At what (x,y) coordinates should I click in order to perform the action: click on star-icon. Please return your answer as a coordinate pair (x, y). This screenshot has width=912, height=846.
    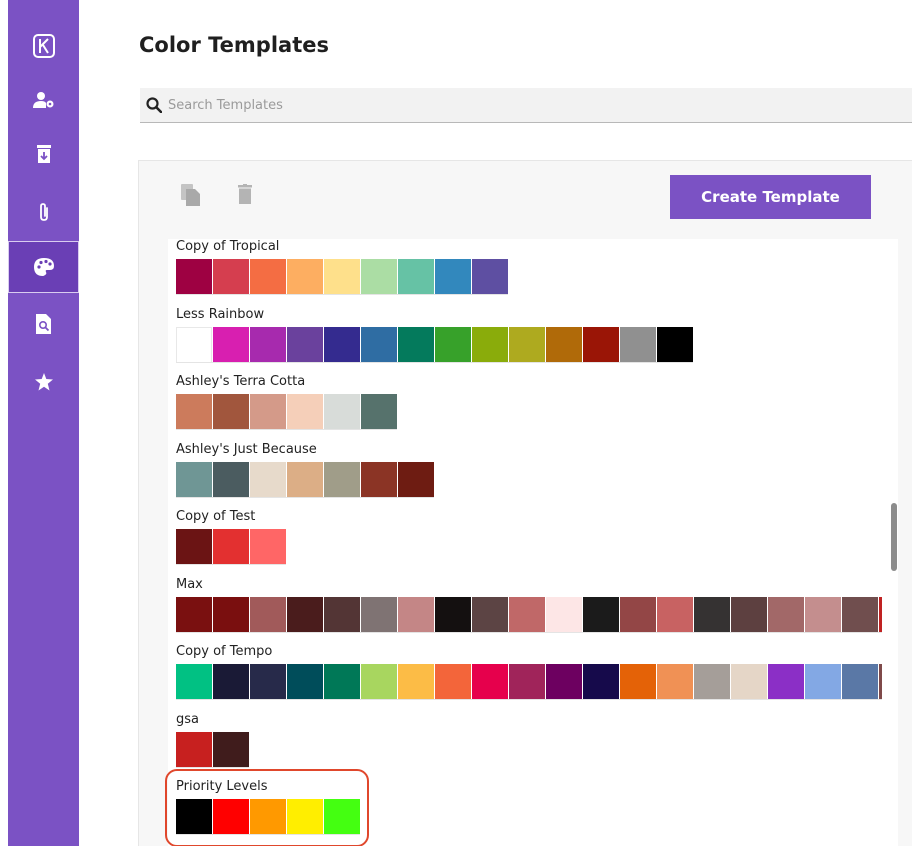
    Looking at the image, I should click on (43, 382).